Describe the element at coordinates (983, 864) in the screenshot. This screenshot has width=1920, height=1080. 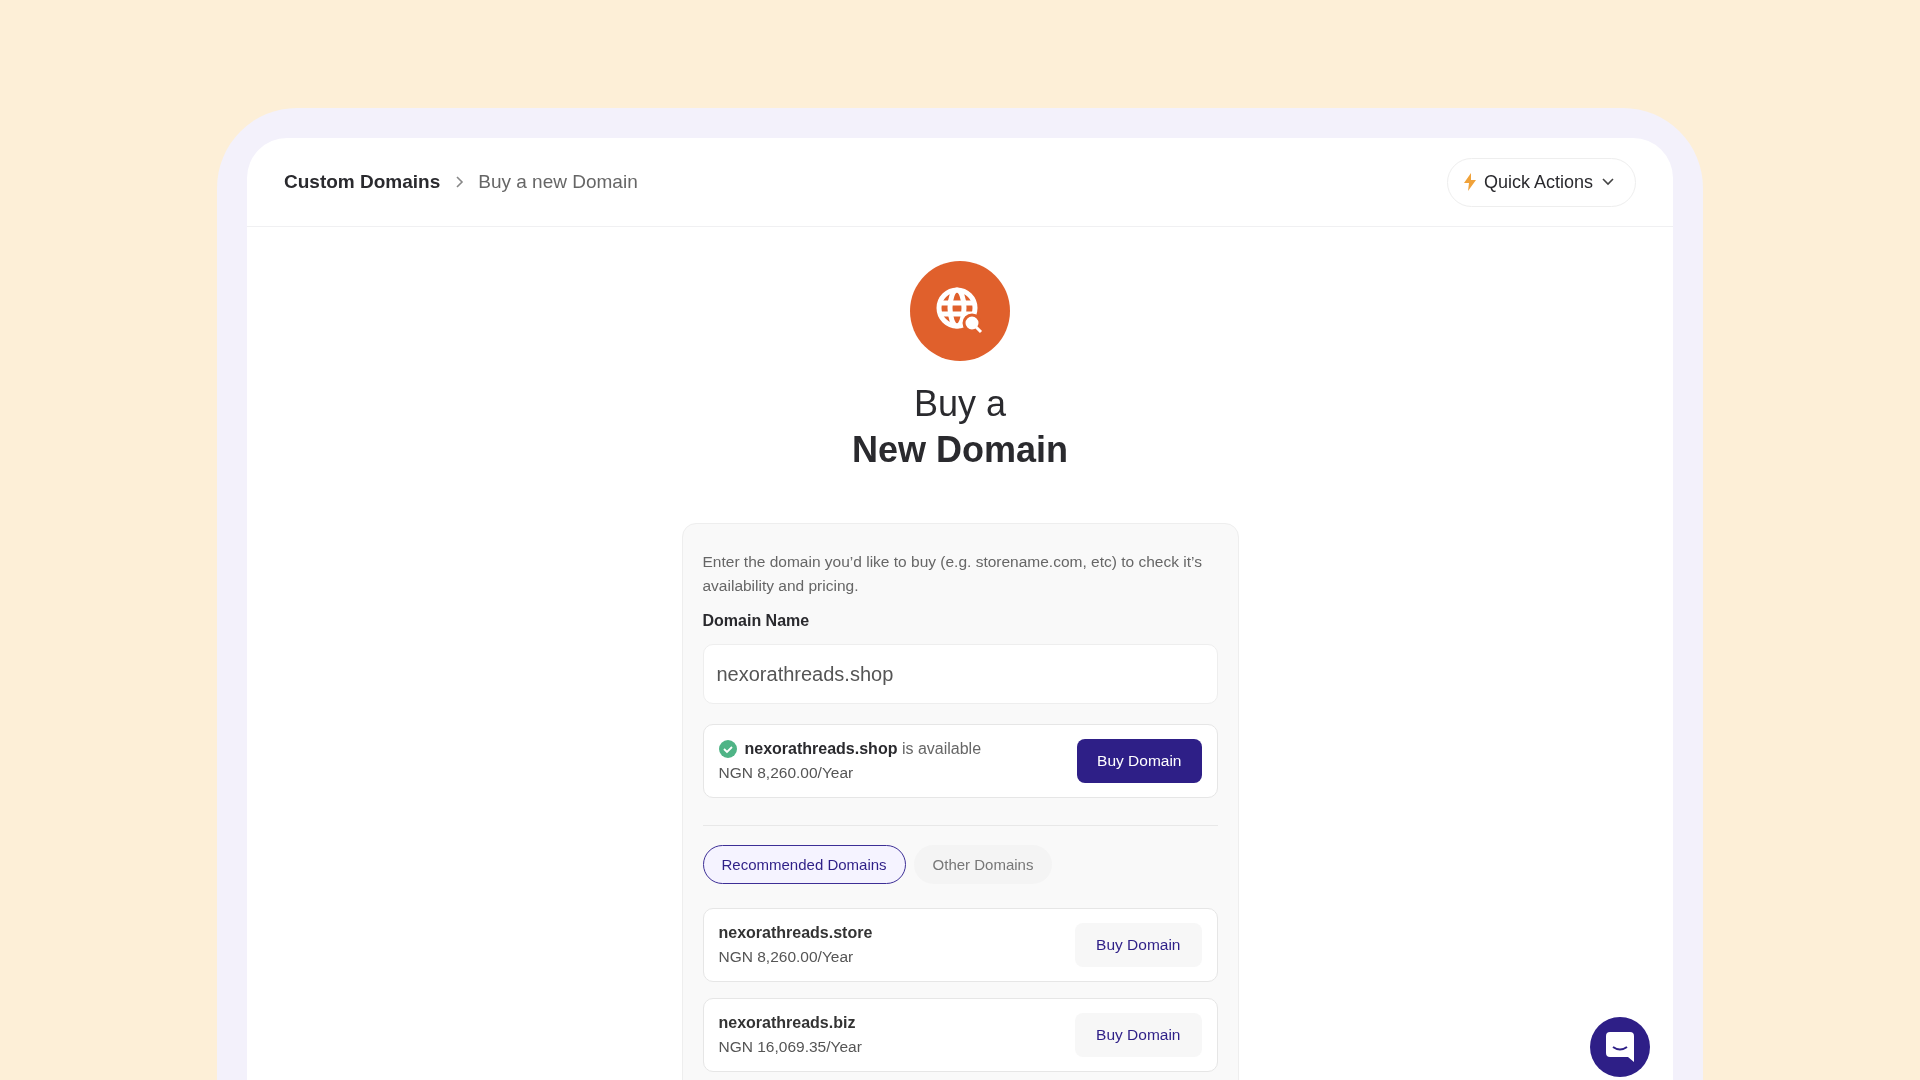
I see `domain-tab: Other Domains` at that location.